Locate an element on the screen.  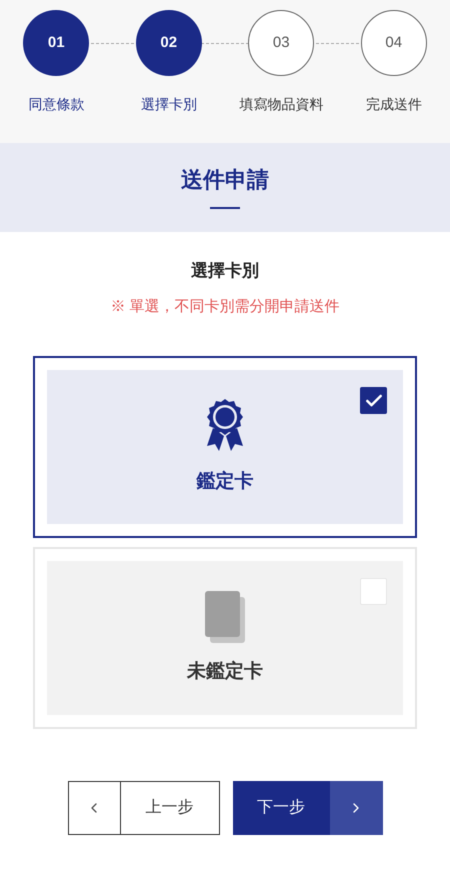
option-label: 未鑑定卡 is located at coordinates (225, 672).